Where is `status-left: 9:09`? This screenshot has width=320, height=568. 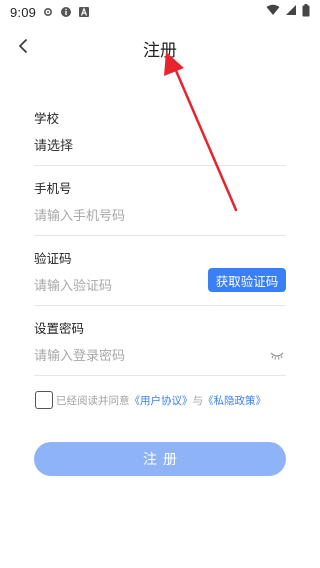 status-left: 9:09 is located at coordinates (50, 12).